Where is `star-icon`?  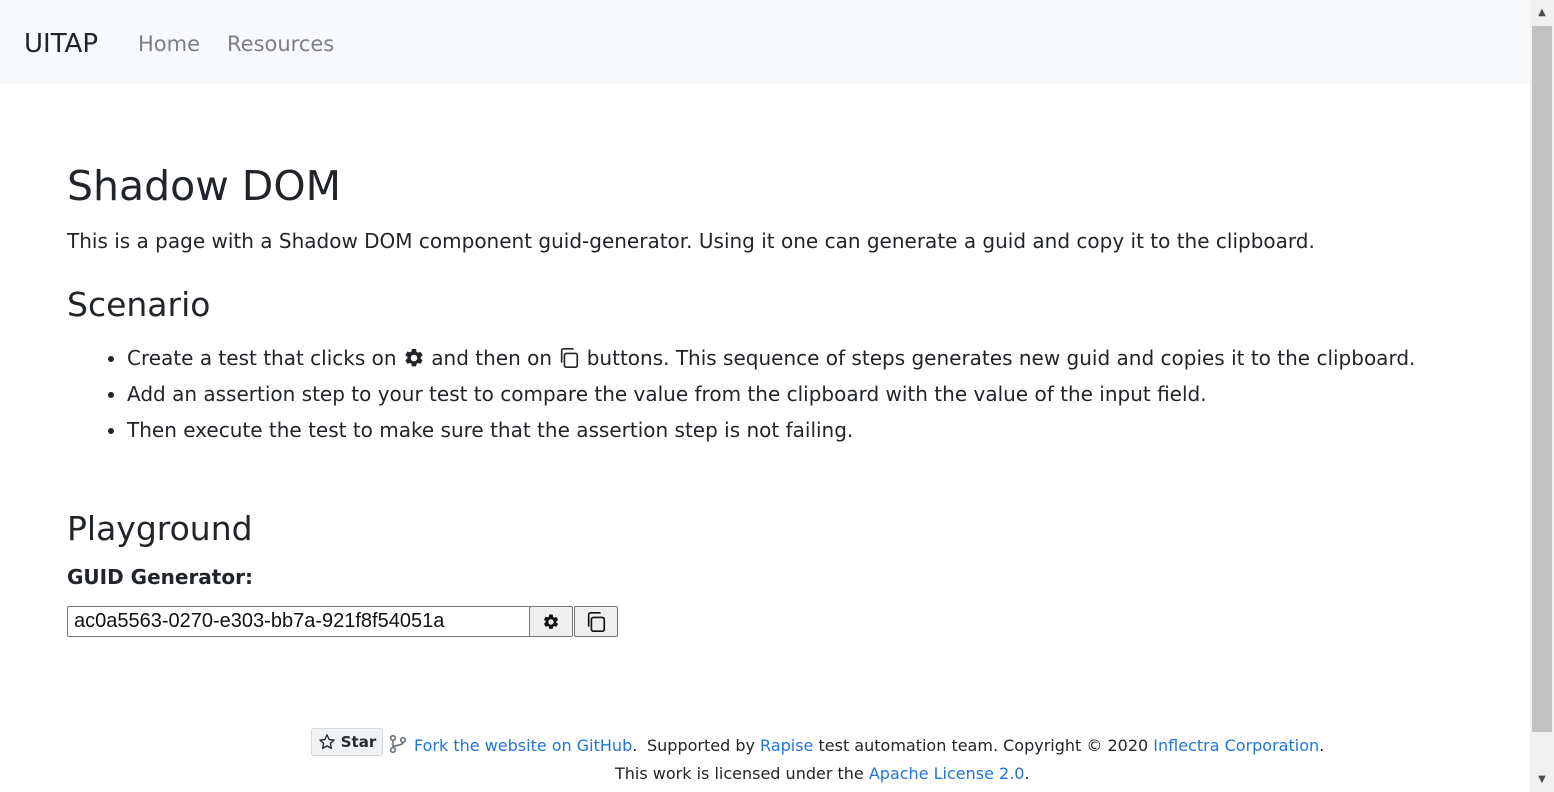 star-icon is located at coordinates (326, 742).